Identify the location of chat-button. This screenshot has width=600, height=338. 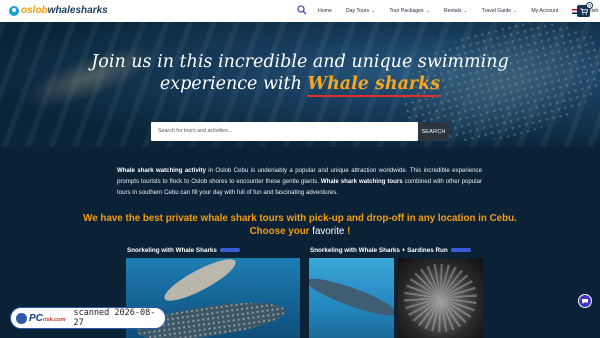
(585, 301).